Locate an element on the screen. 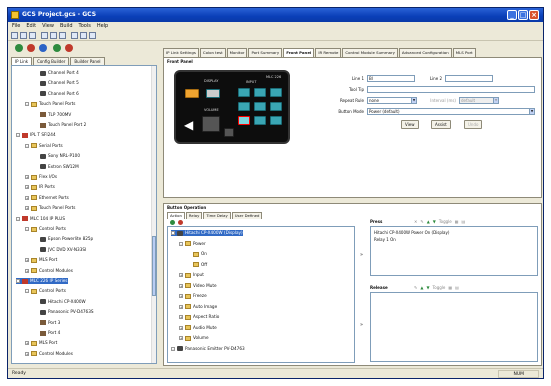 The width and height of the screenshot is (551, 386). help-icon is located at coordinates (92, 35).